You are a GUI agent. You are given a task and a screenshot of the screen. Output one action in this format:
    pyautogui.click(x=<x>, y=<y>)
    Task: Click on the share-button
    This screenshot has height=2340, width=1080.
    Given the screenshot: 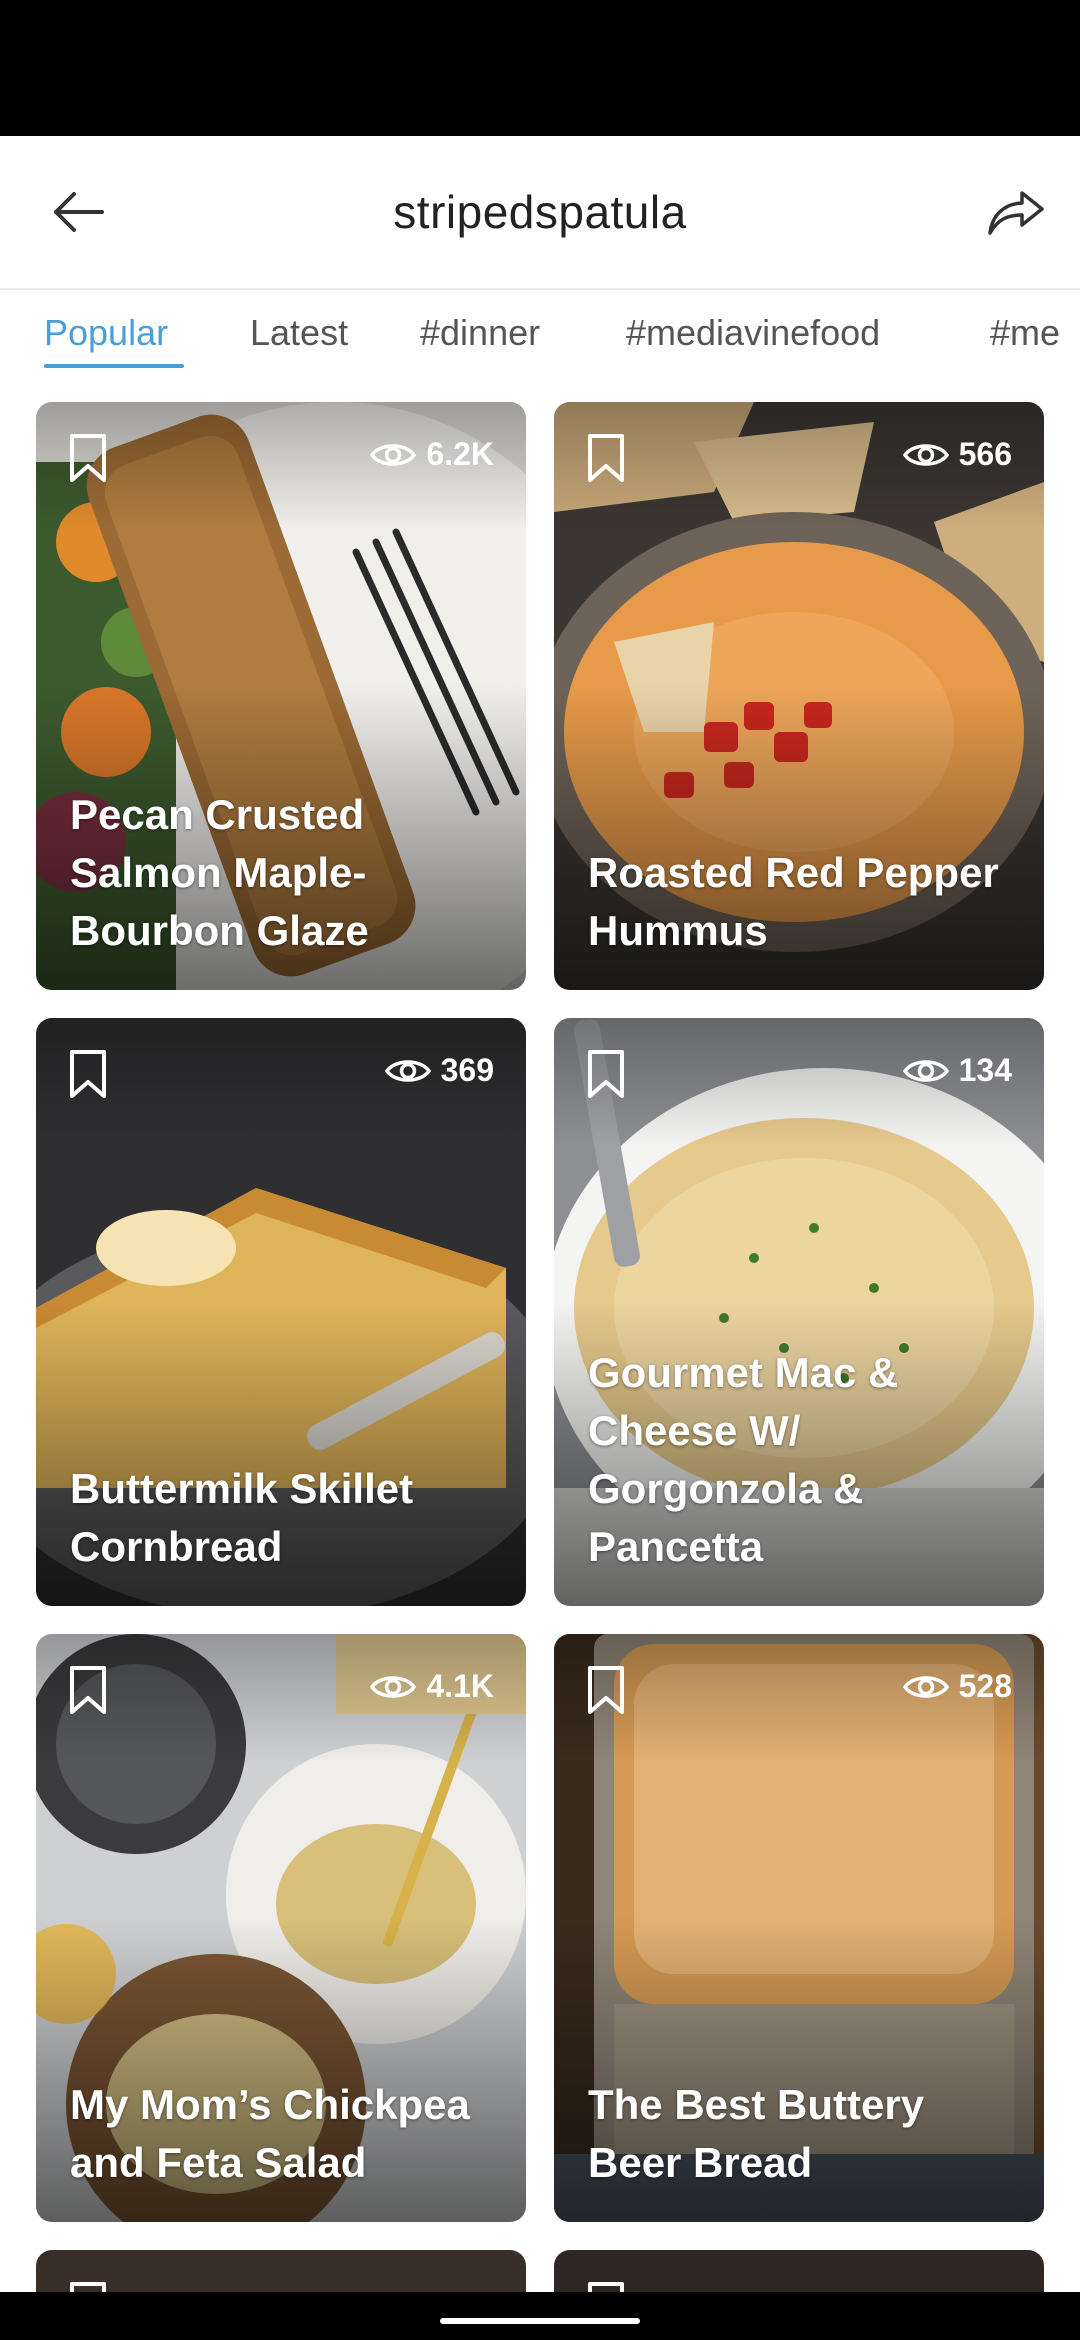 What is the action you would take?
    pyautogui.click(x=1016, y=212)
    